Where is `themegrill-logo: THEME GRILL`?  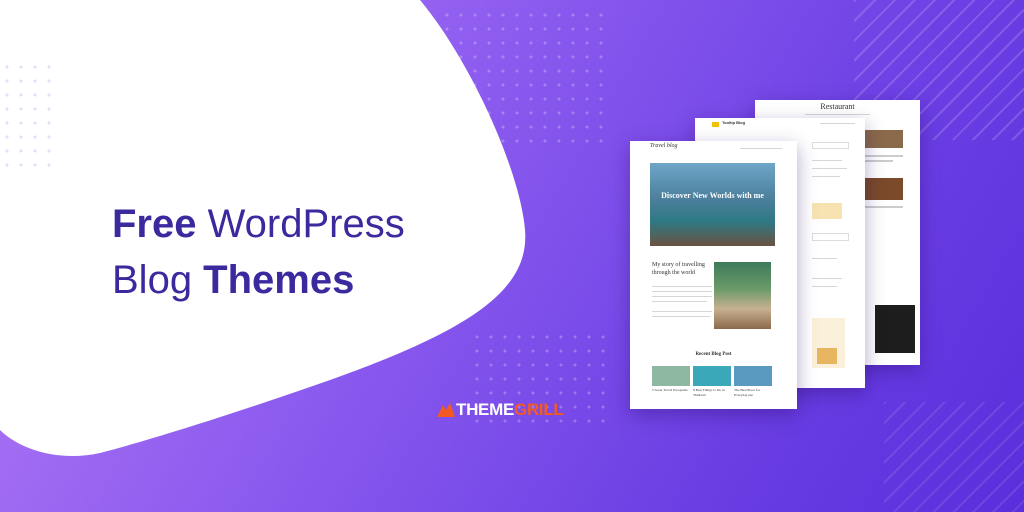 themegrill-logo: THEME GRILL is located at coordinates (500, 410).